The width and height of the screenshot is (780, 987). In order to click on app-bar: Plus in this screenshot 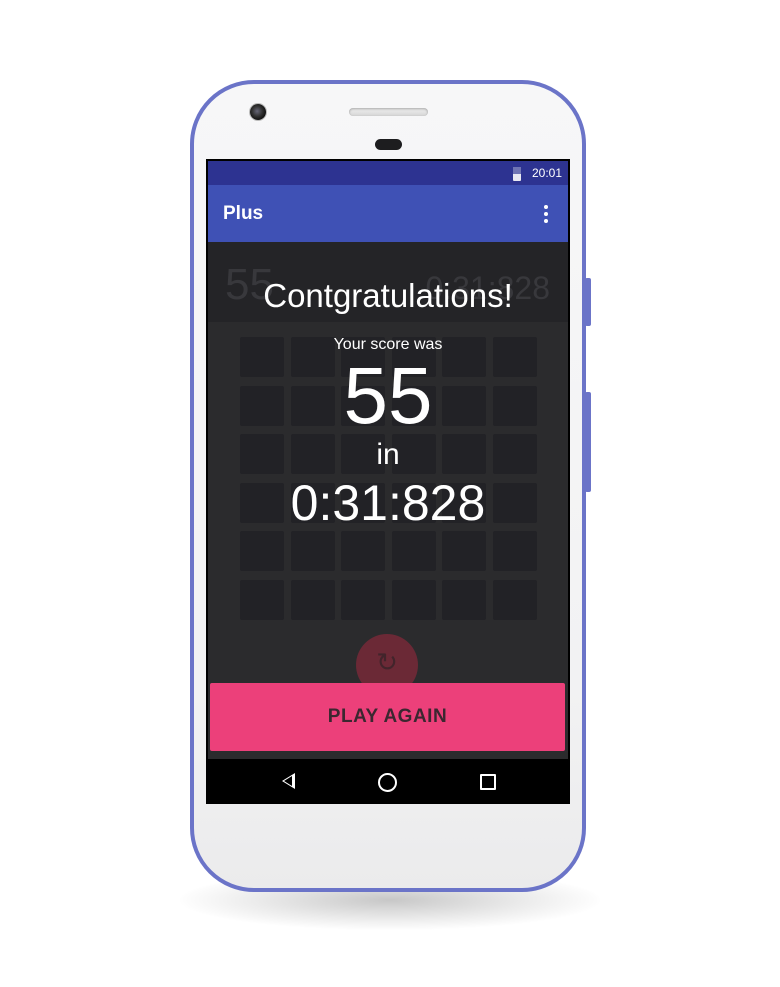, I will do `click(388, 213)`.